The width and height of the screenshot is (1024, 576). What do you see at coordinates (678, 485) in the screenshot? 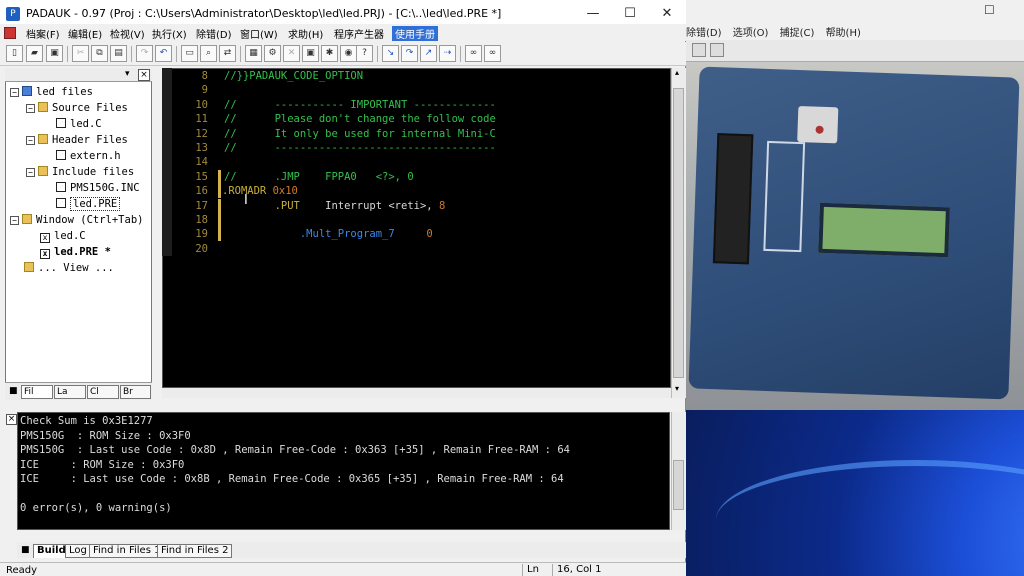
I see `output-vscroll-thumb` at bounding box center [678, 485].